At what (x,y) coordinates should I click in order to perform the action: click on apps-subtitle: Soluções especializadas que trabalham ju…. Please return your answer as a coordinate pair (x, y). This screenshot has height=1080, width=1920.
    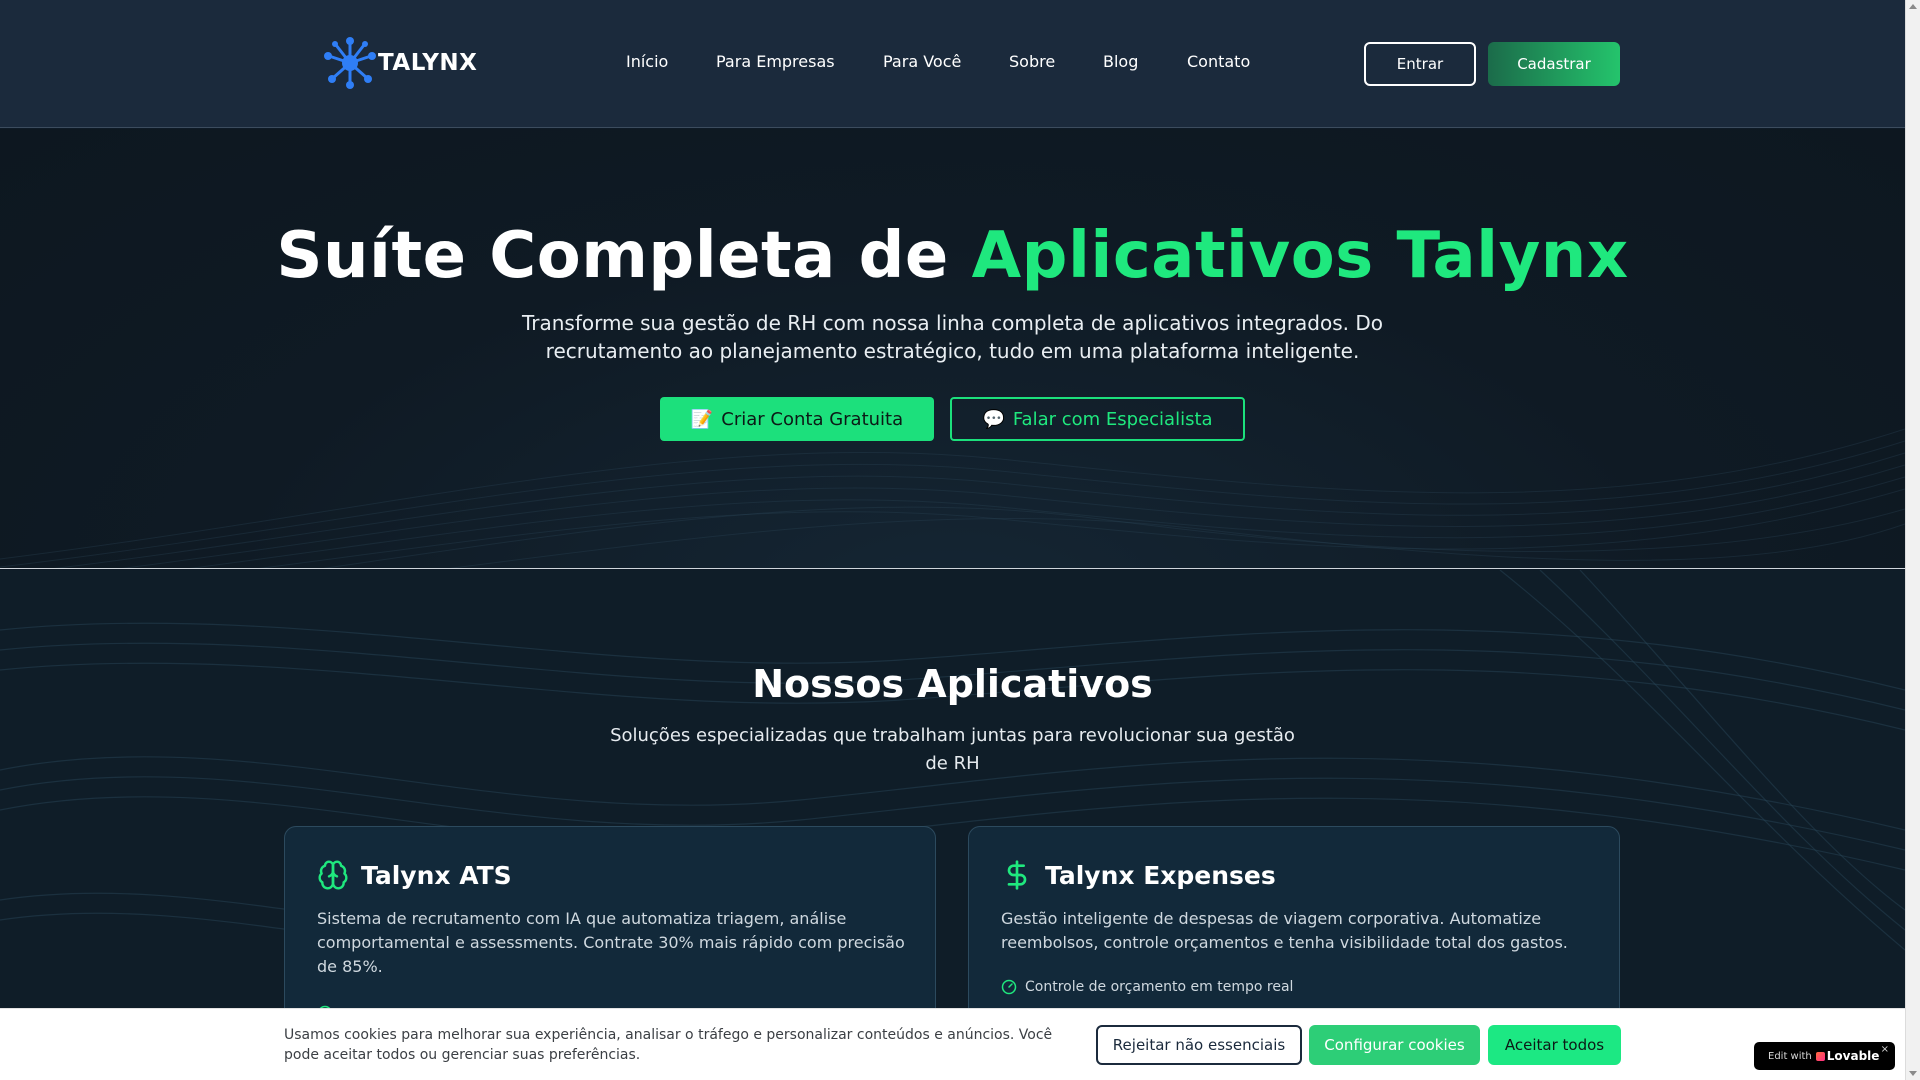
    Looking at the image, I should click on (952, 749).